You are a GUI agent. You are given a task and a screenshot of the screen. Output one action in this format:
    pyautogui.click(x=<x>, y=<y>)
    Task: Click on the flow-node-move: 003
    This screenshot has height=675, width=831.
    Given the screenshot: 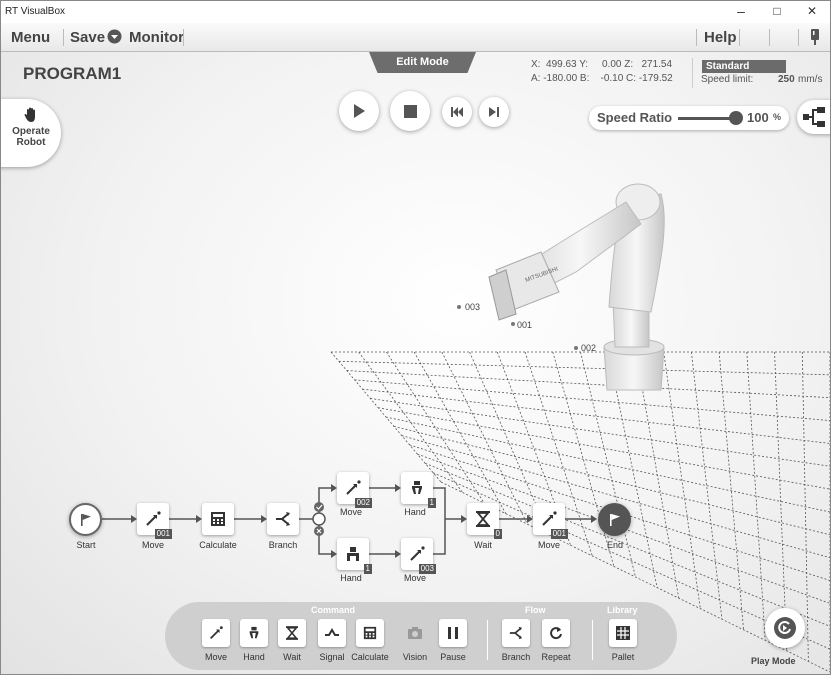 What is the action you would take?
    pyautogui.click(x=418, y=556)
    